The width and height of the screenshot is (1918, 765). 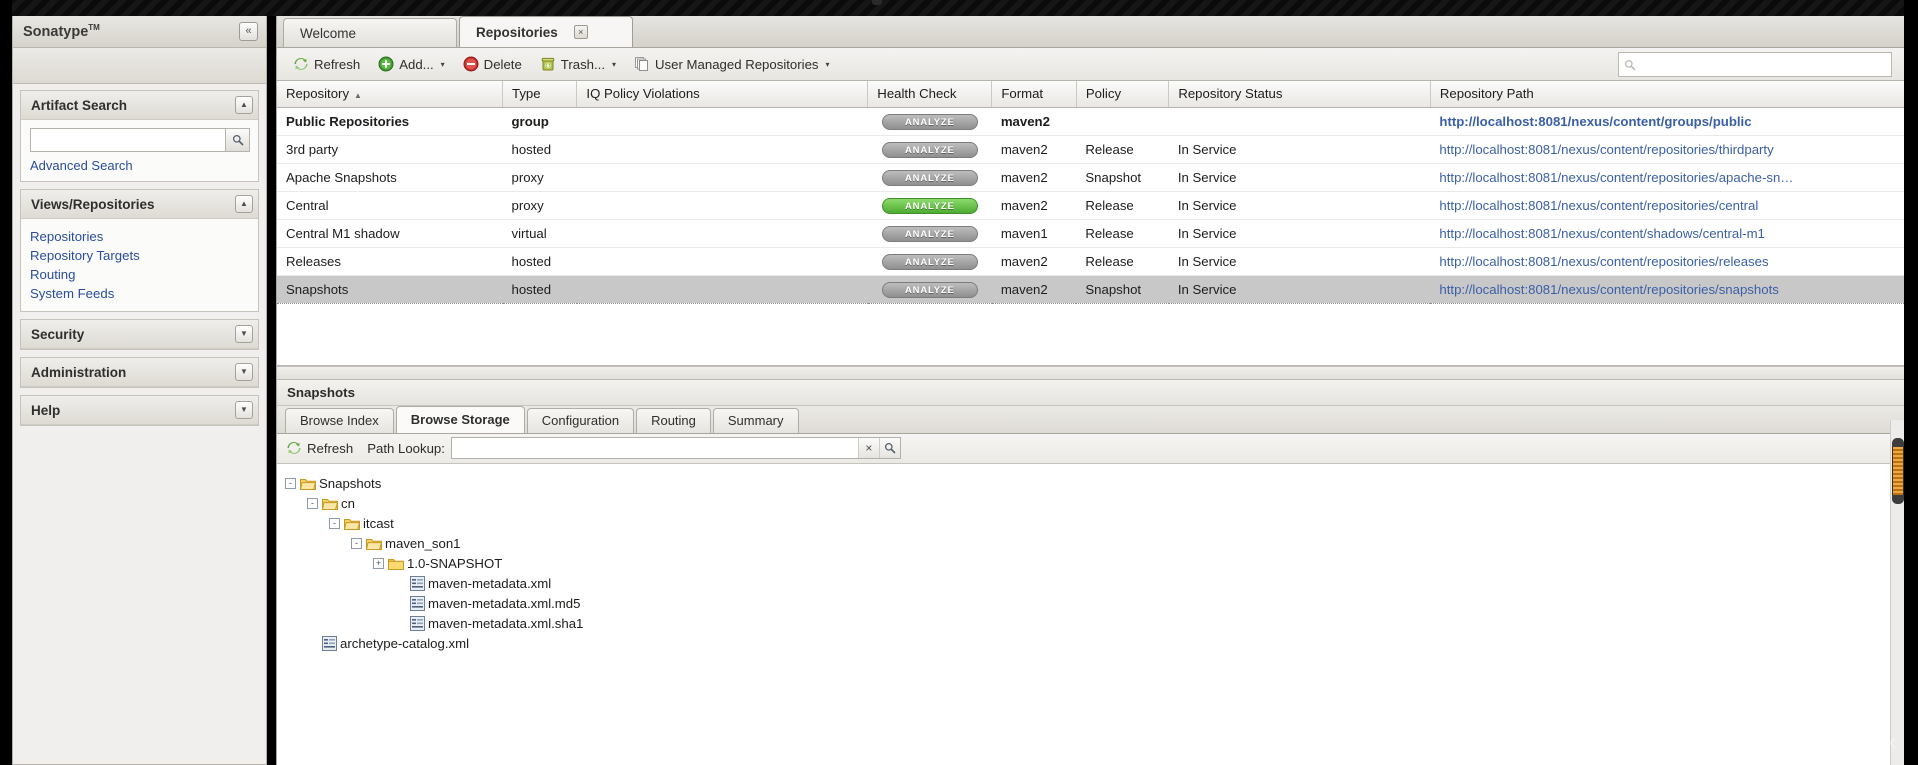 I want to click on delete-button: Delete, so click(x=492, y=64).